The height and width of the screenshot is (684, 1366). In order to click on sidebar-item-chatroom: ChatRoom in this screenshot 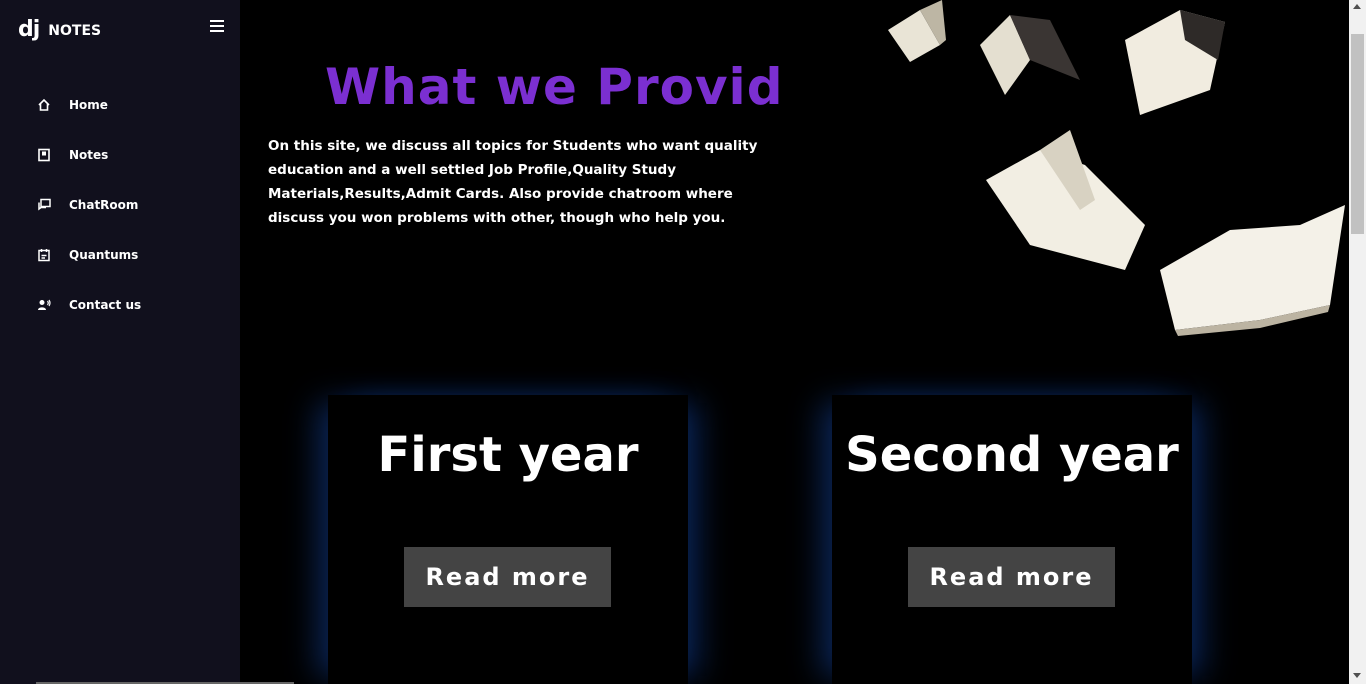, I will do `click(120, 205)`.